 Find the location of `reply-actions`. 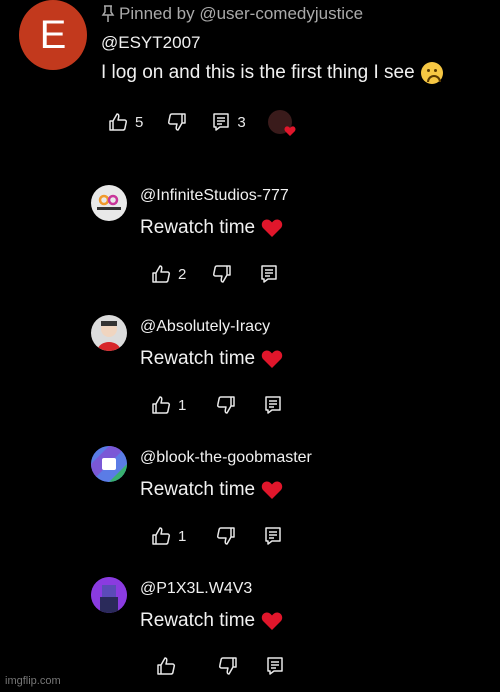

reply-actions is located at coordinates (220, 666).